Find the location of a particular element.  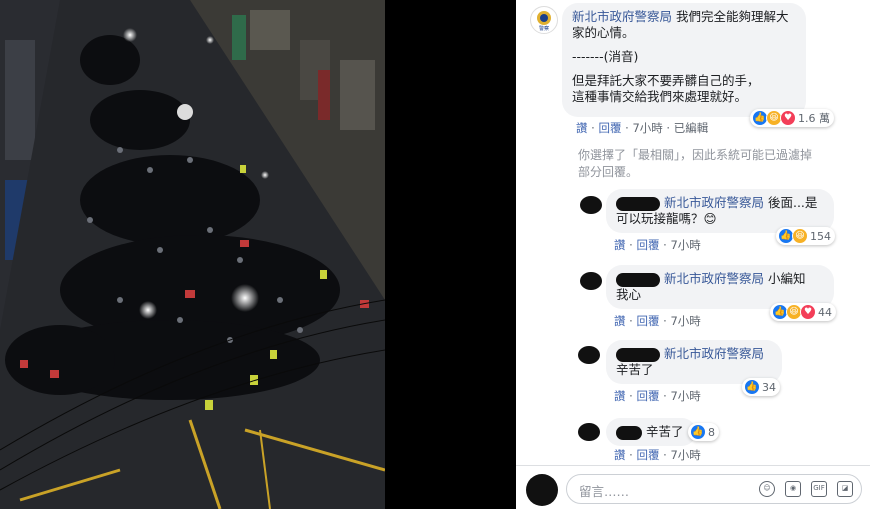

police-badge-icon: 警察 is located at coordinates (544, 20).